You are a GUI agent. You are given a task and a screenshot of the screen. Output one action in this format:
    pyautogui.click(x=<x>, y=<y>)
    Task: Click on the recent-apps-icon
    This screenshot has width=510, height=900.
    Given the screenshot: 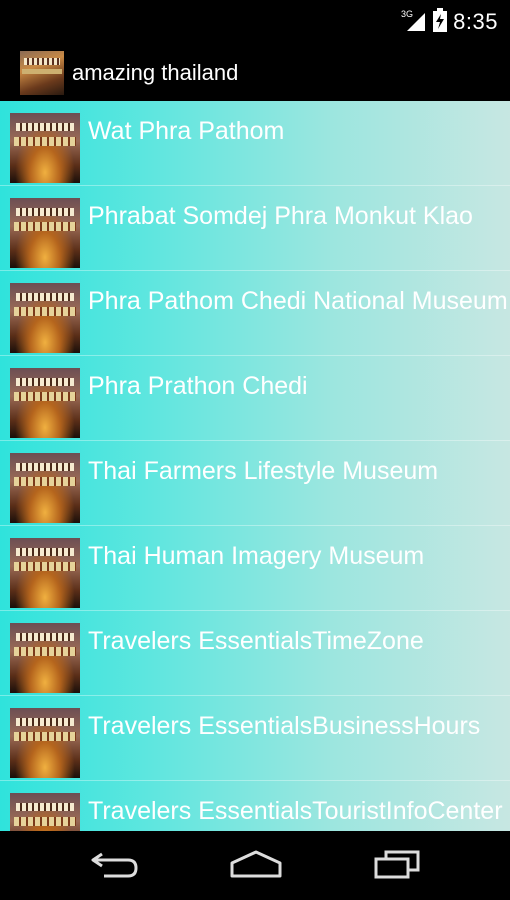 What is the action you would take?
    pyautogui.click(x=397, y=866)
    